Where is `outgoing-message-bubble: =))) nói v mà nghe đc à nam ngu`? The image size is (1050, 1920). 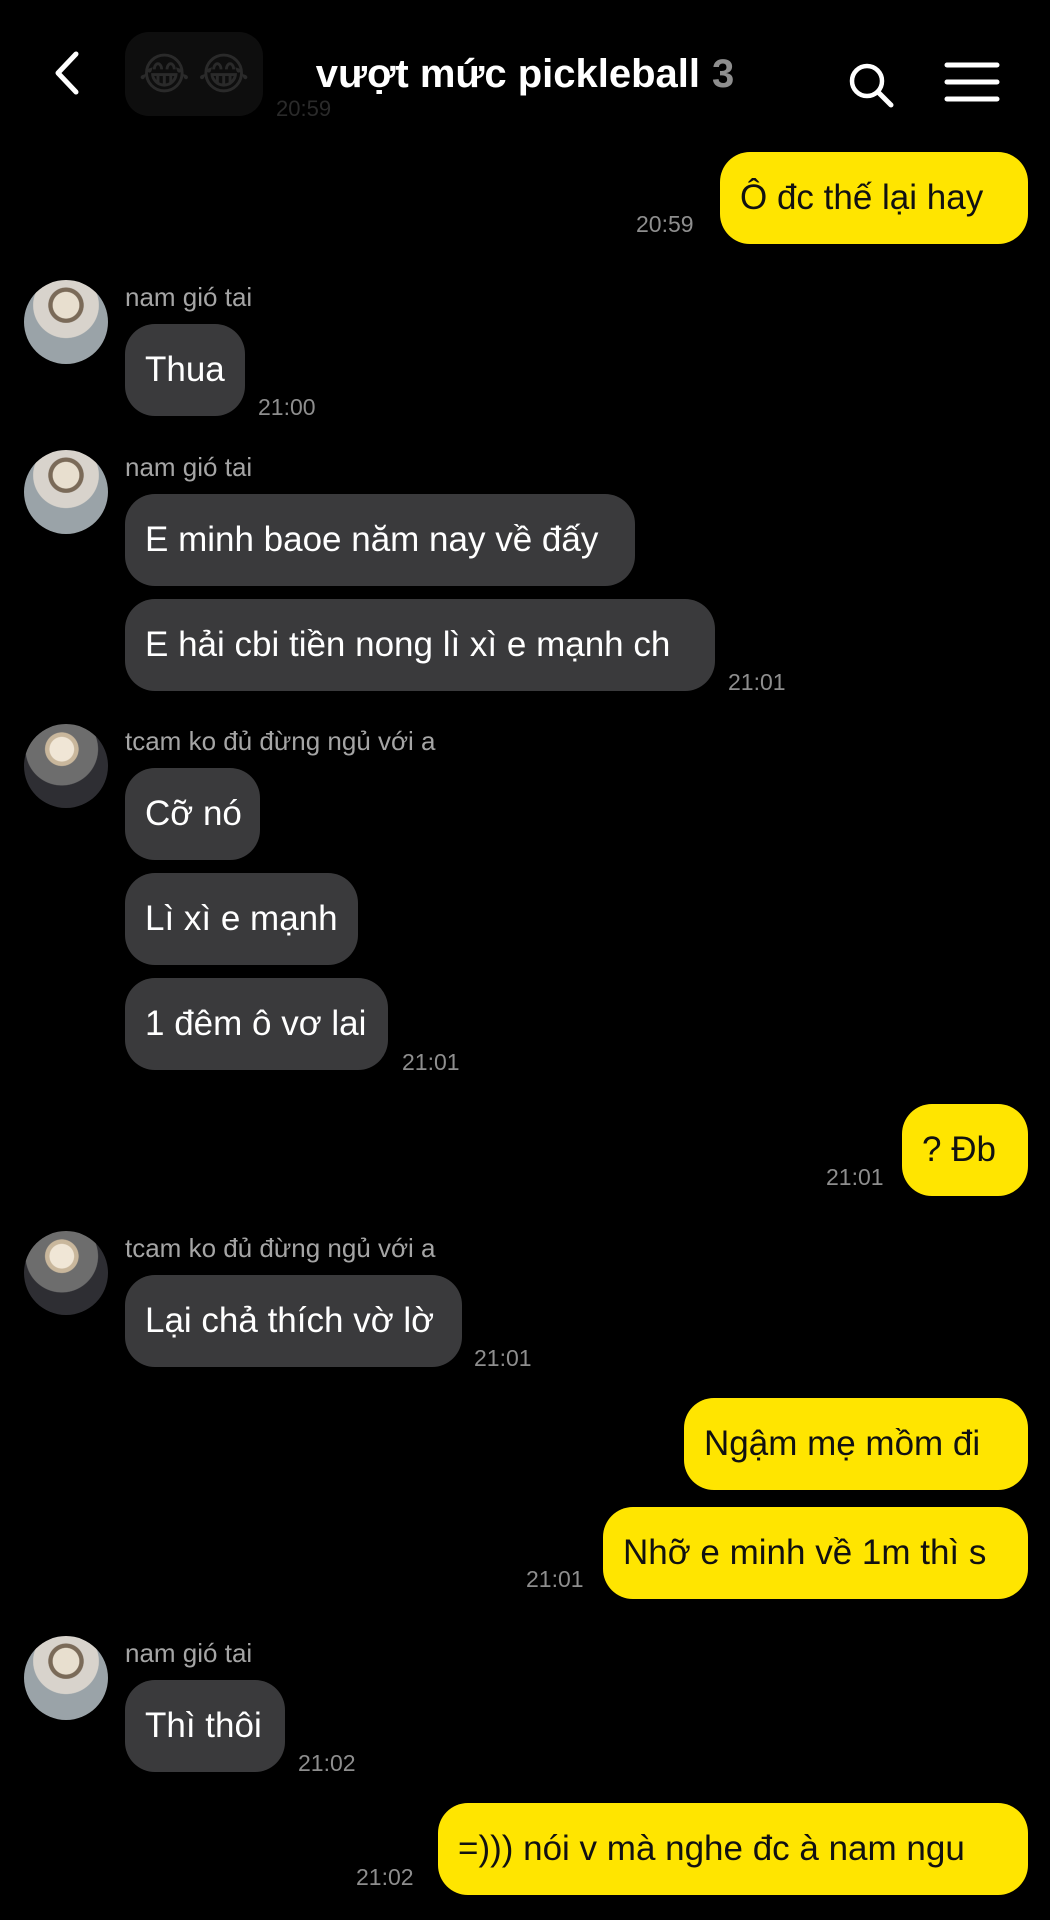 outgoing-message-bubble: =))) nói v mà nghe đc à nam ngu is located at coordinates (733, 1849).